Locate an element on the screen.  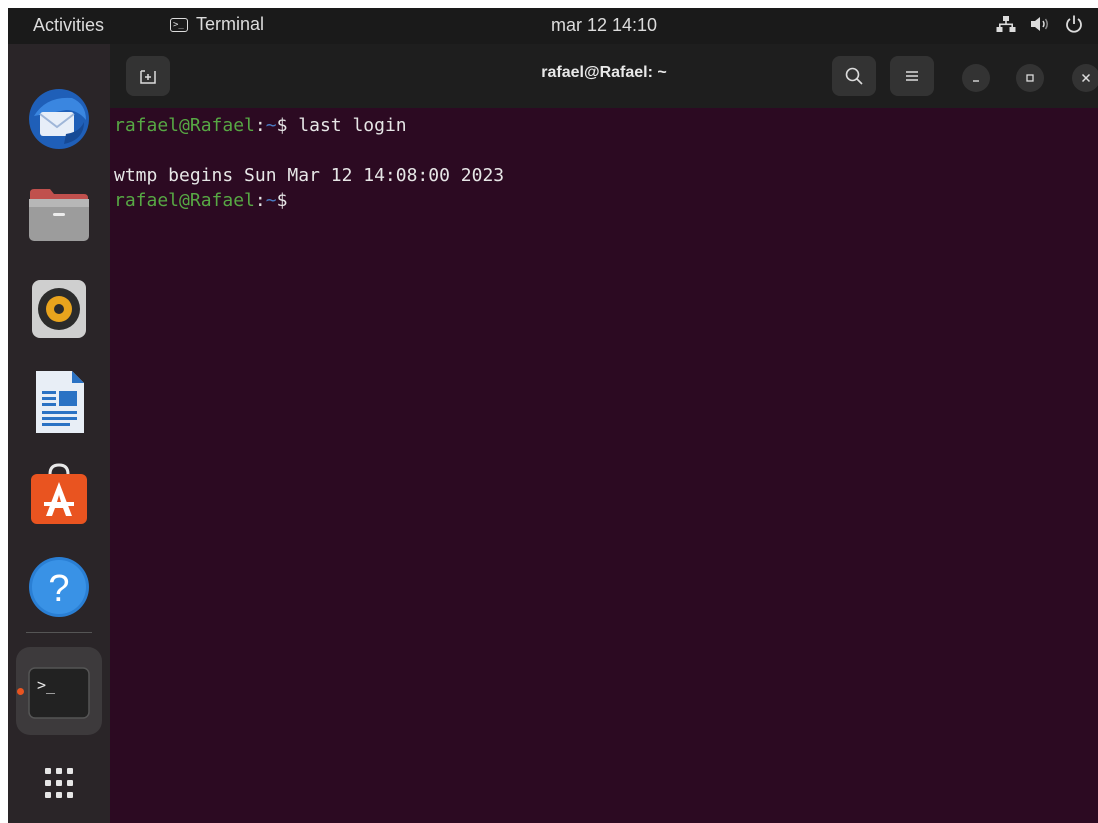
hamburger-menu-icon is located at coordinates (912, 76).